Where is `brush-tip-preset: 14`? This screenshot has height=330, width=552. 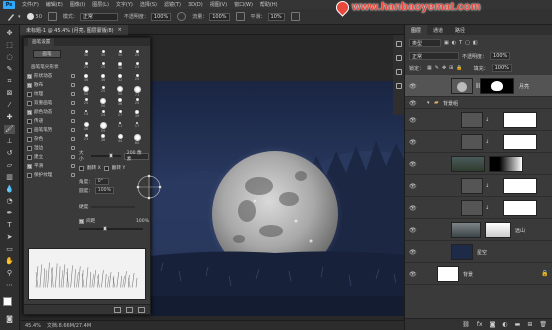 brush-tip-preset: 14 is located at coordinates (86, 116).